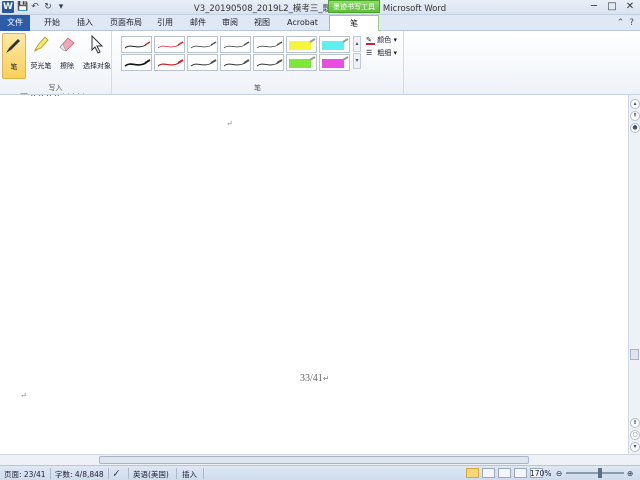  What do you see at coordinates (79, 474) in the screenshot?
I see `status-word-count: 字数: 4/8,848` at bounding box center [79, 474].